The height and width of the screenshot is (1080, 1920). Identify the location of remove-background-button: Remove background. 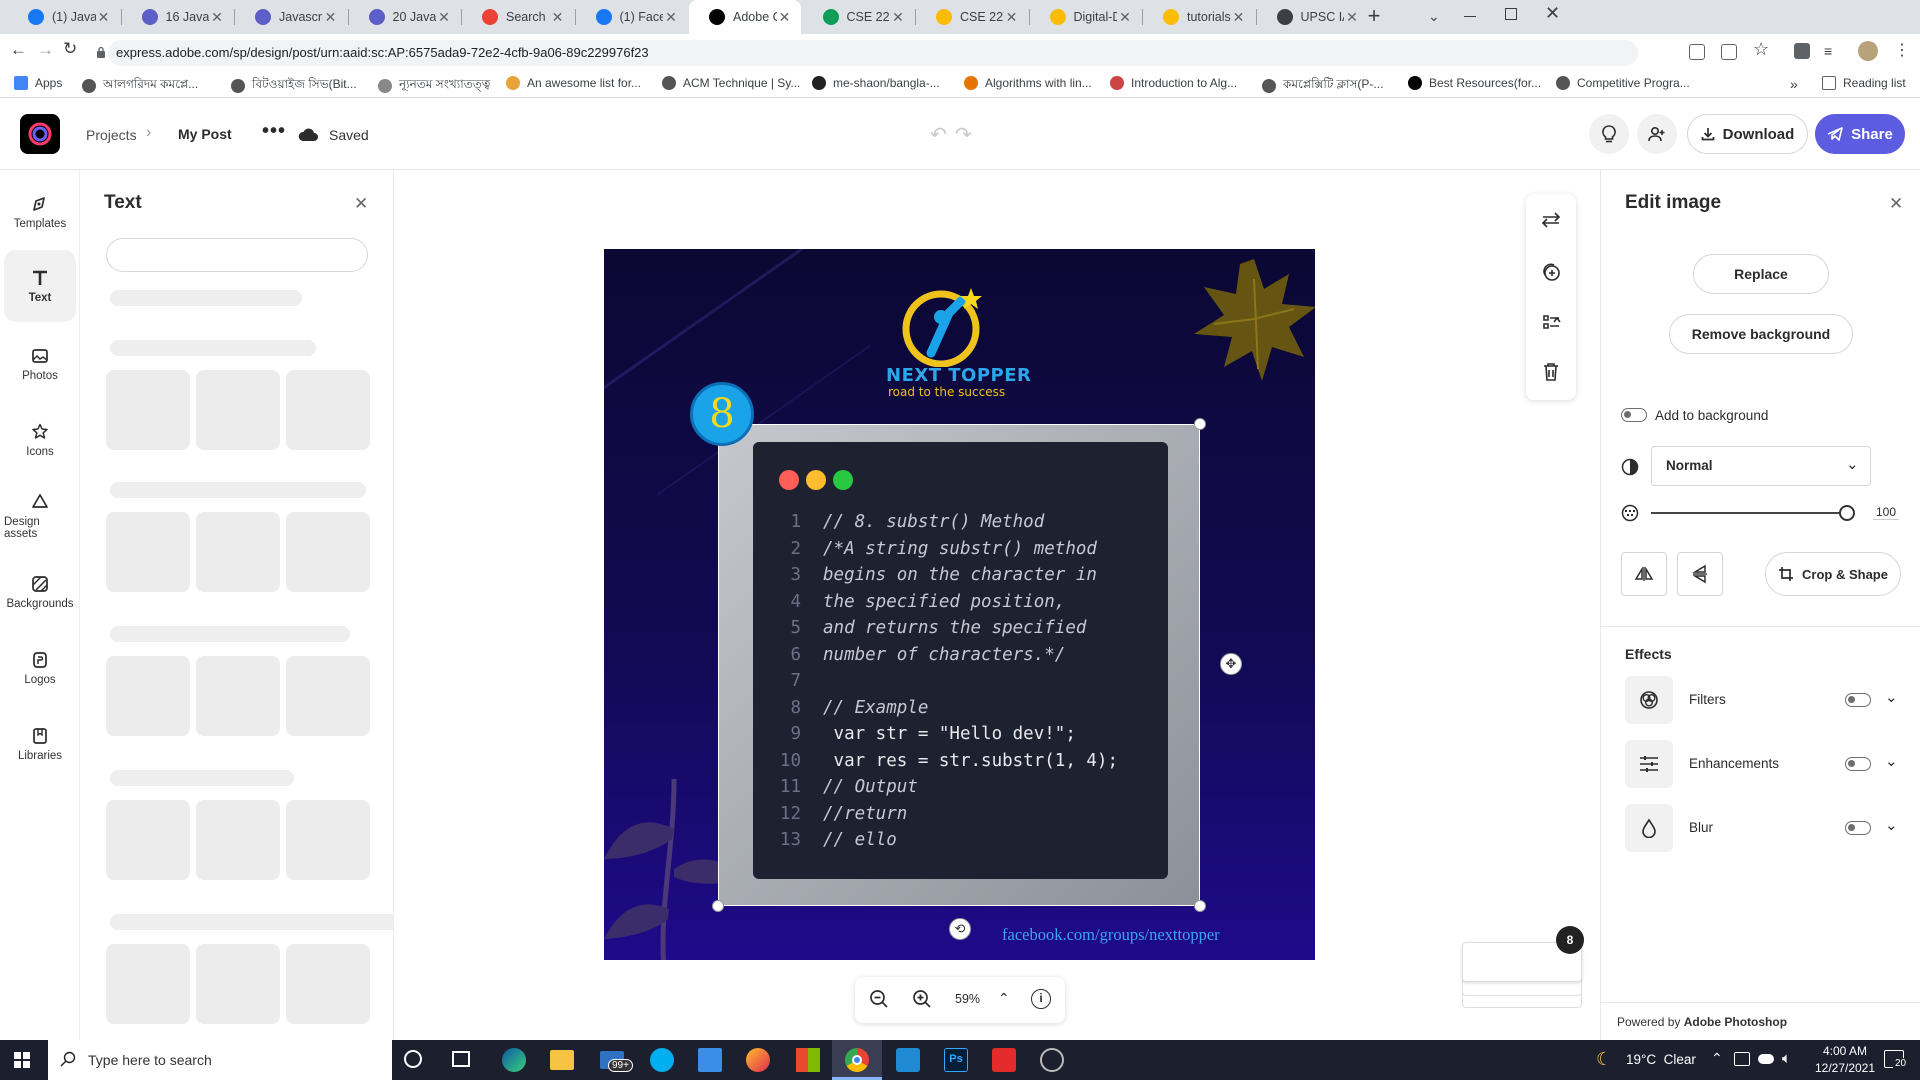
(1761, 334).